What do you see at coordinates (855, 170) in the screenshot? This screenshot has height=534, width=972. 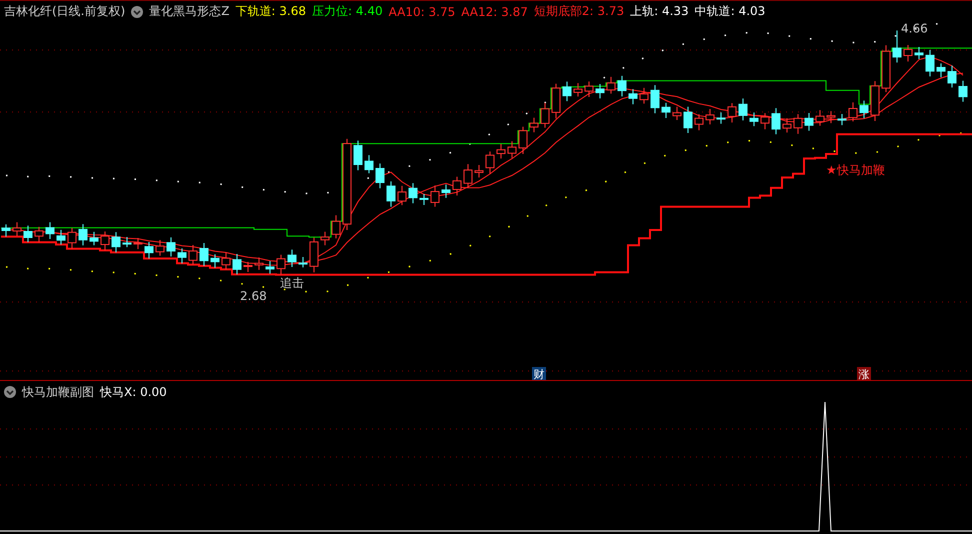 I see `chart-annotation: ★快马加鞭` at bounding box center [855, 170].